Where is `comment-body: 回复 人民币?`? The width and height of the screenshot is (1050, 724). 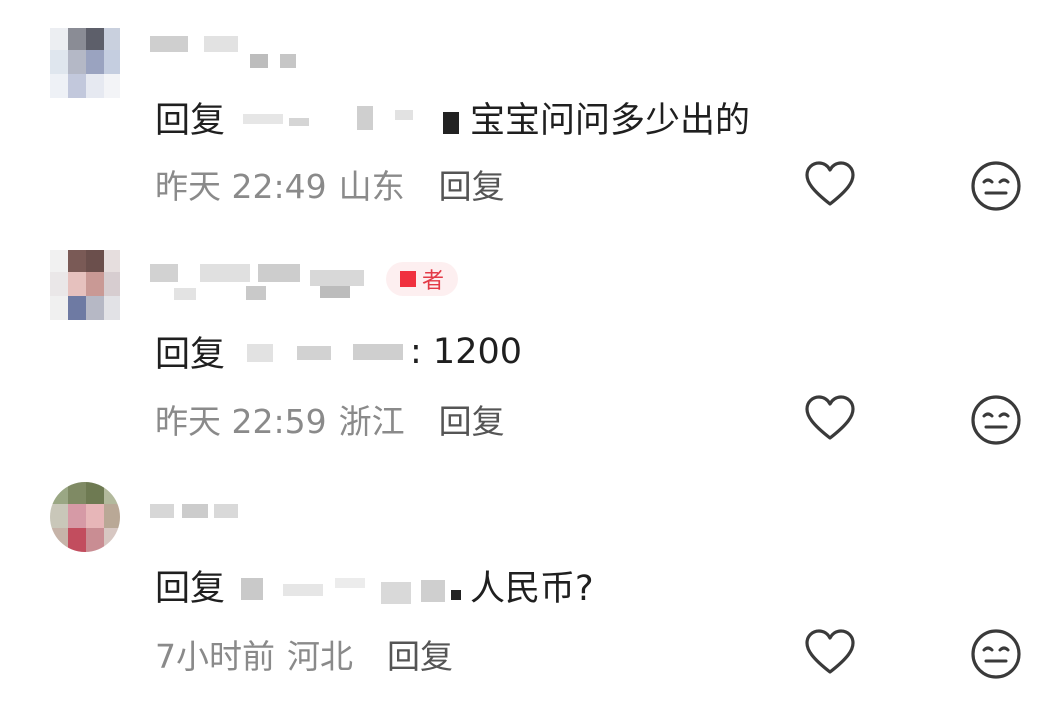 comment-body: 回复 人民币? is located at coordinates (374, 585).